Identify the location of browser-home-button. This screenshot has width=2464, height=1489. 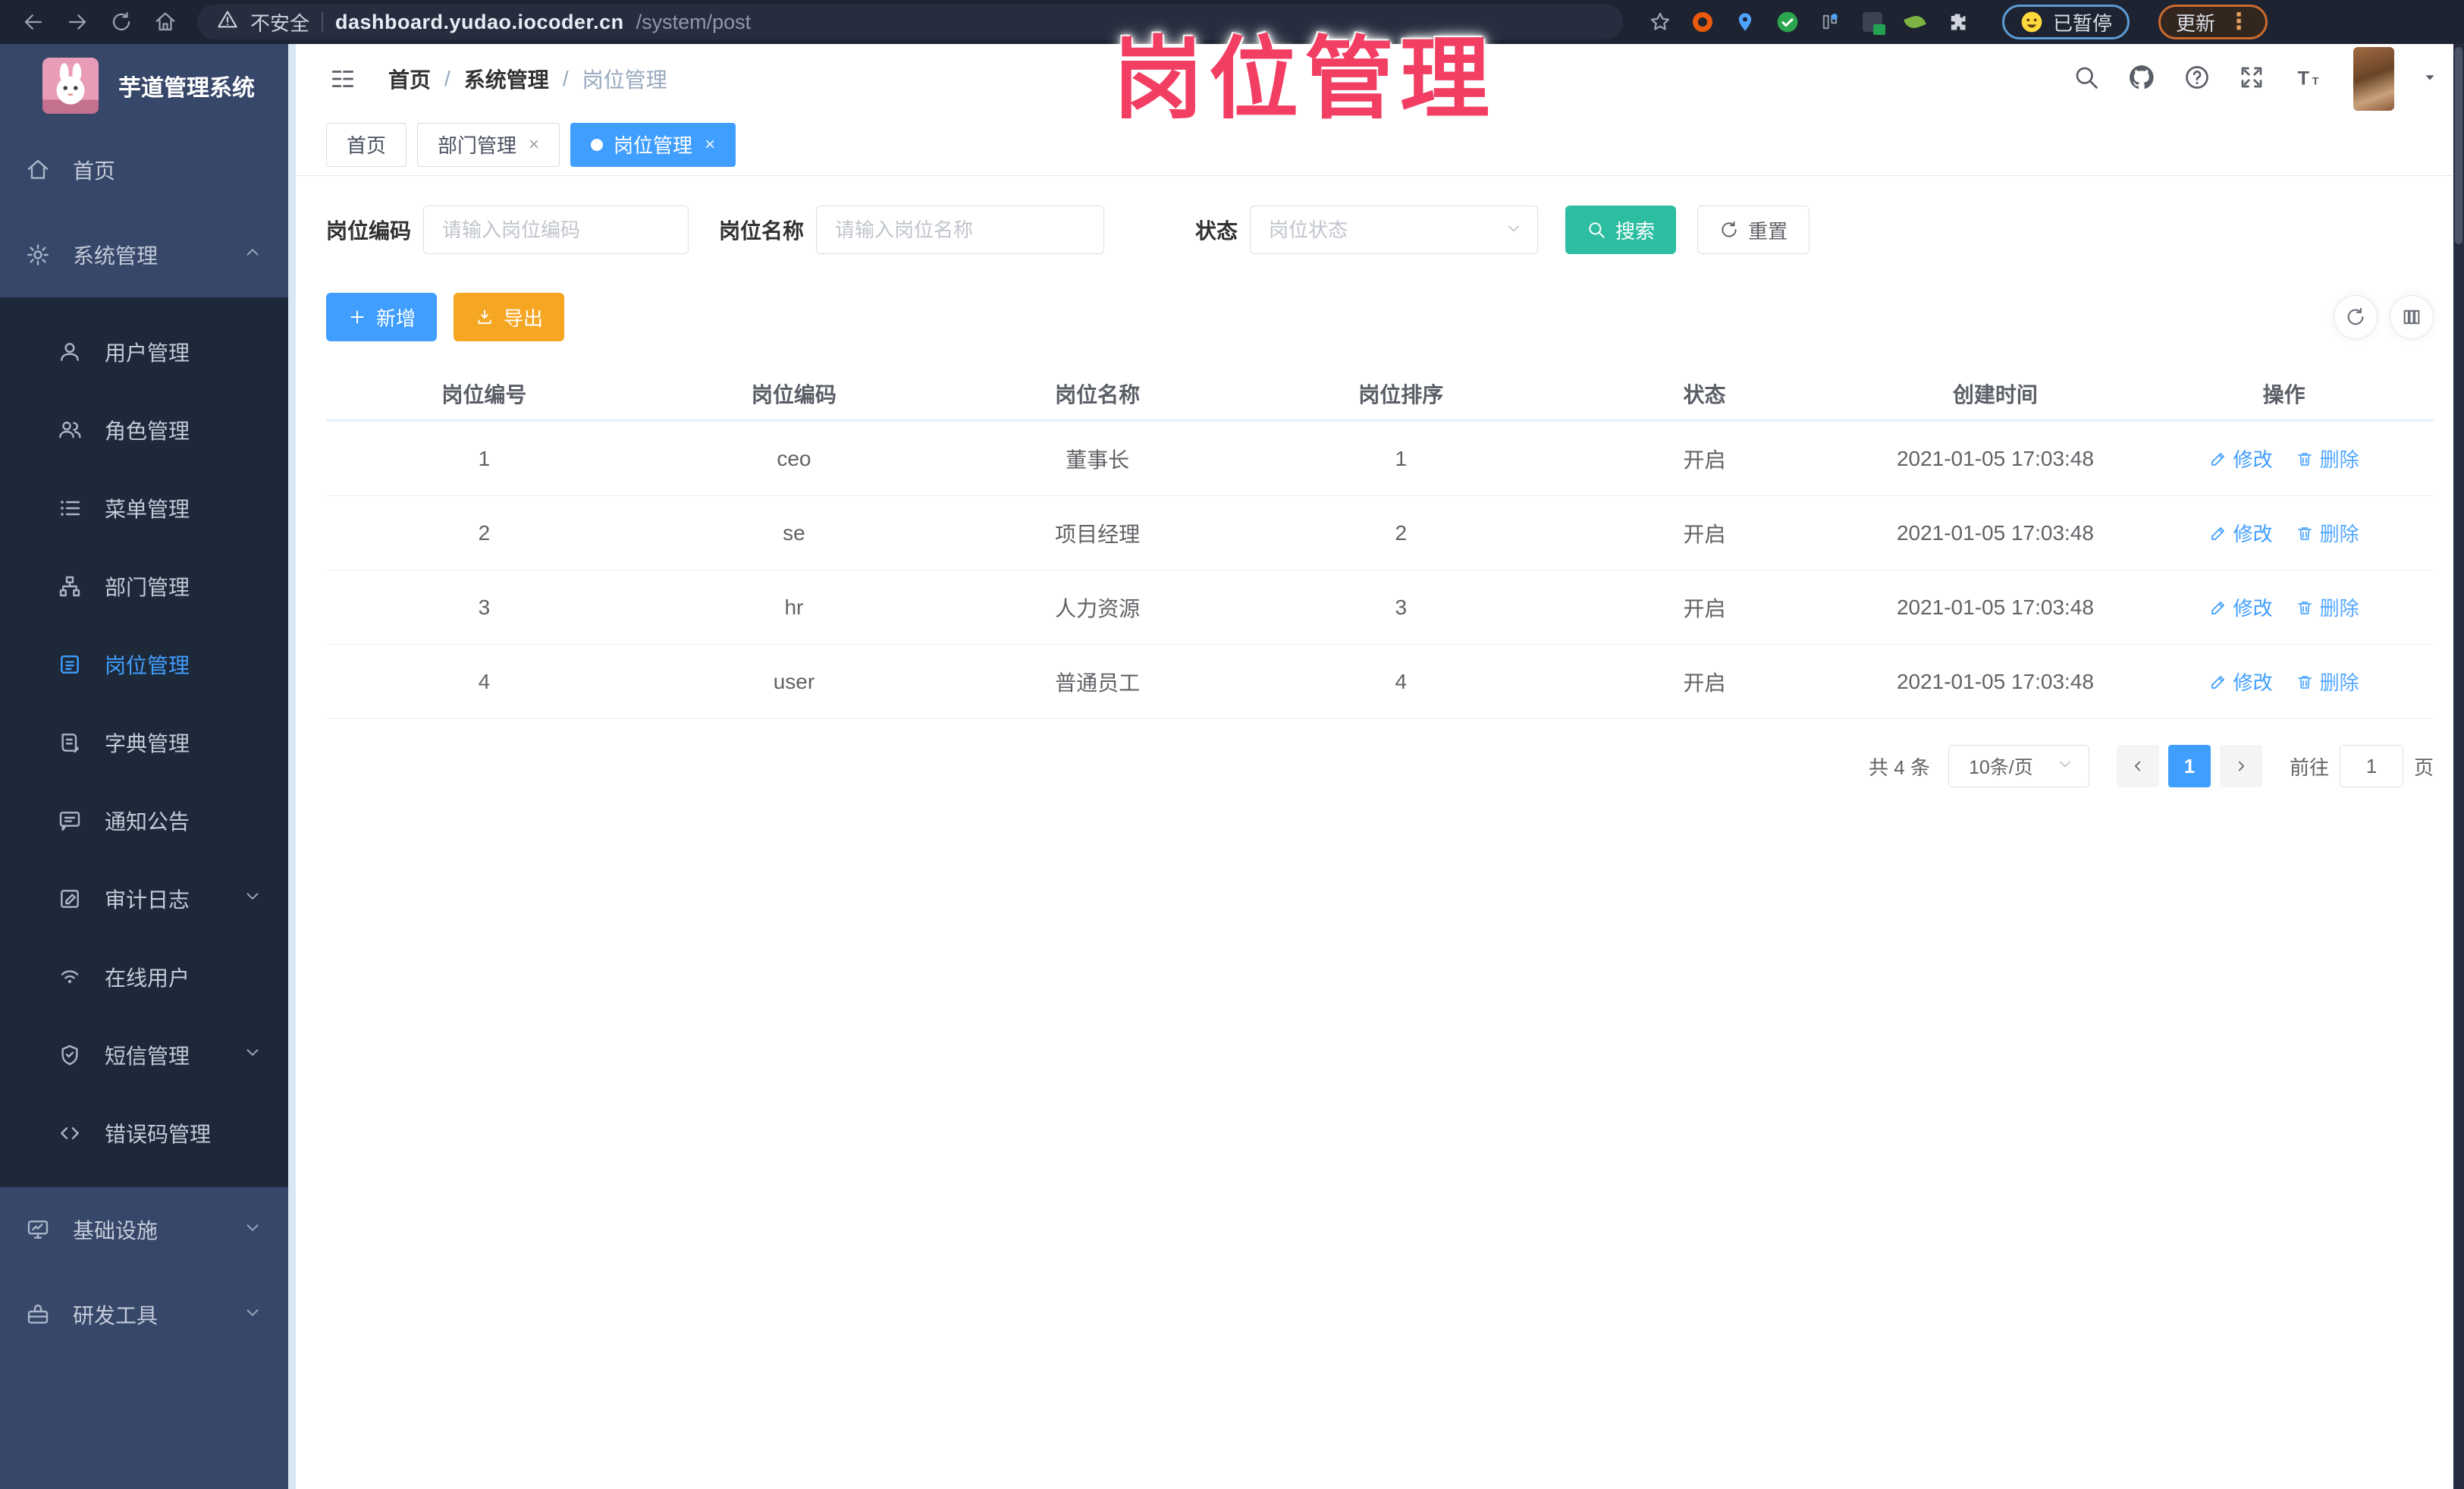
(166, 22).